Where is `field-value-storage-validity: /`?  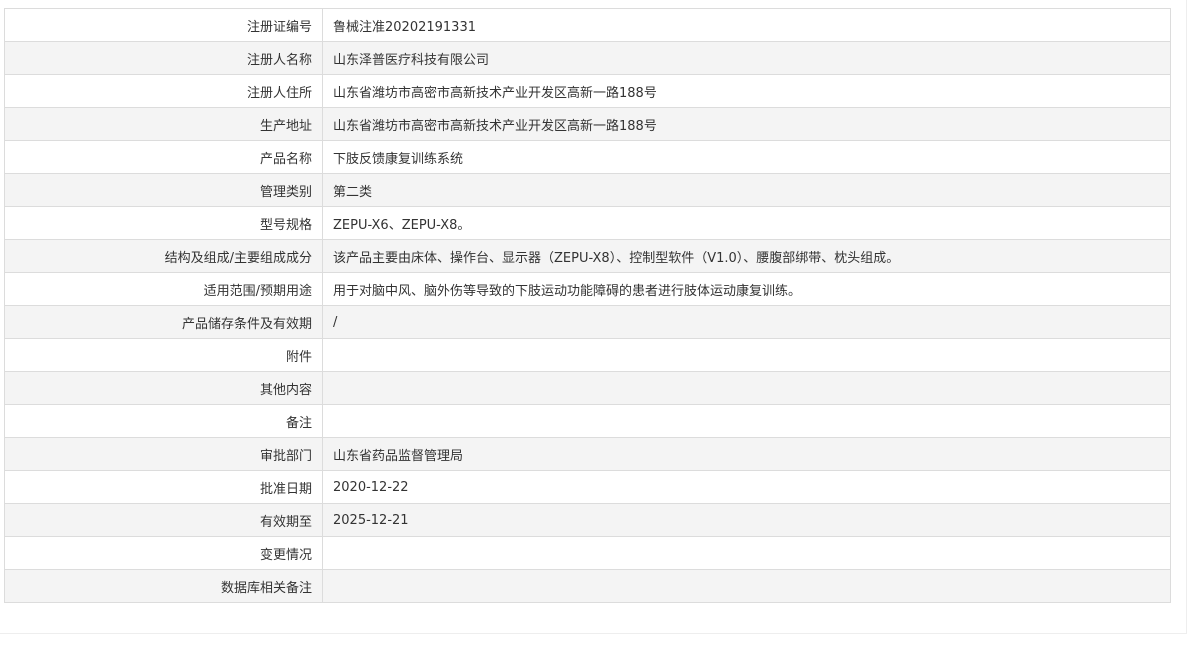
field-value-storage-validity: / is located at coordinates (746, 322).